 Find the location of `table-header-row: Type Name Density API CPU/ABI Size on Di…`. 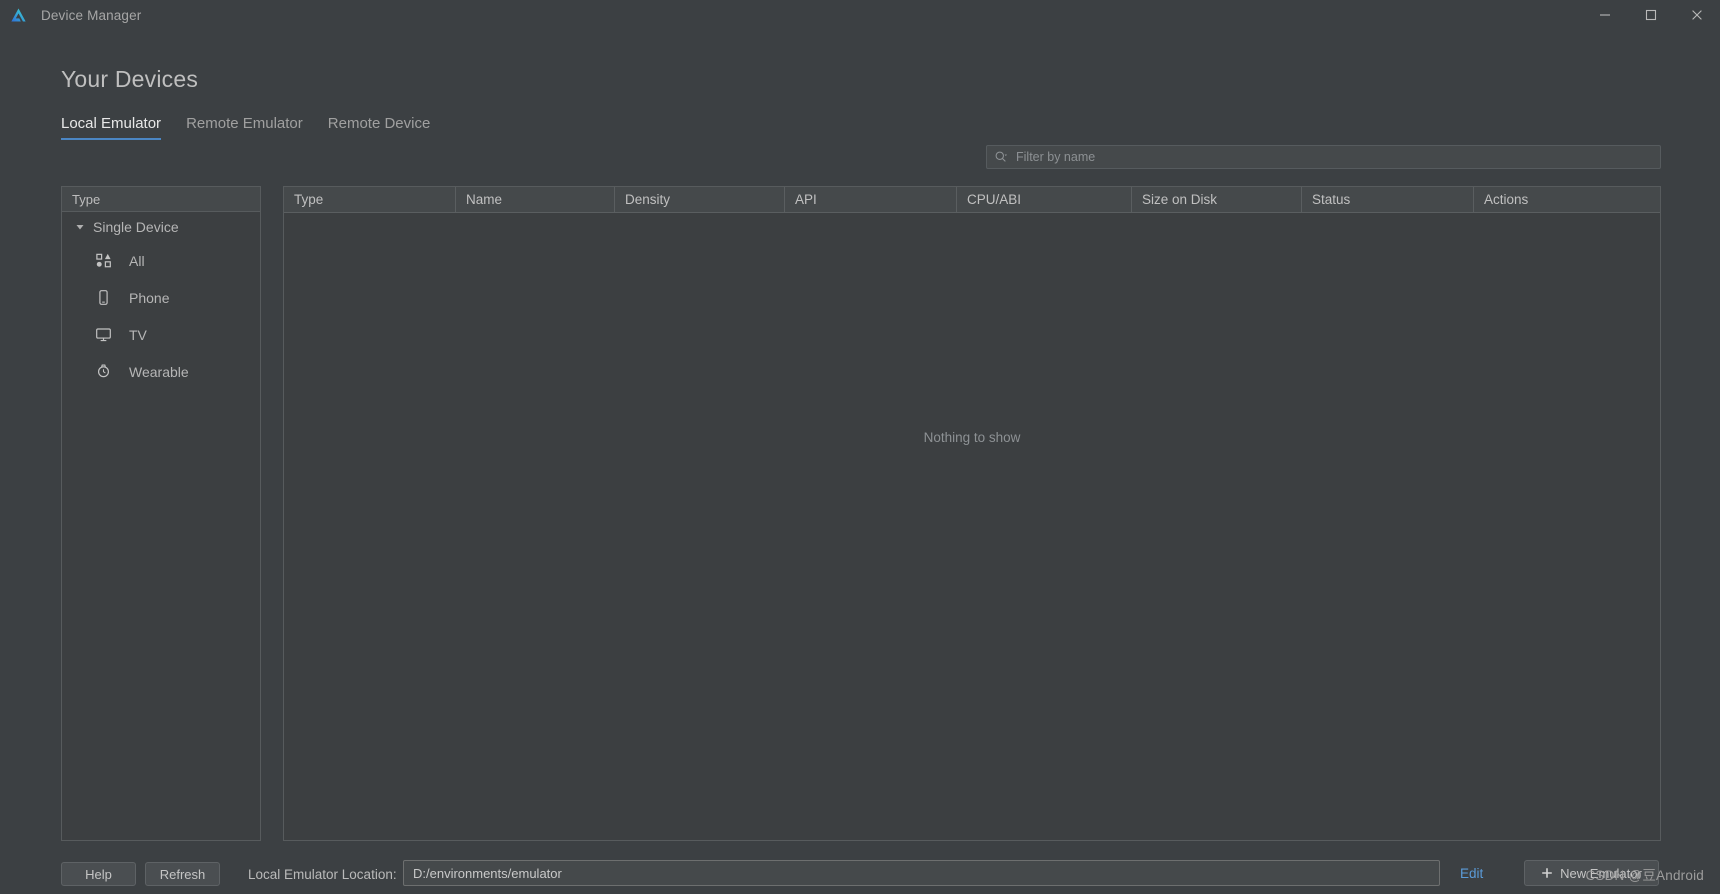

table-header-row: Type Name Density API CPU/ABI Size on Di… is located at coordinates (972, 200).